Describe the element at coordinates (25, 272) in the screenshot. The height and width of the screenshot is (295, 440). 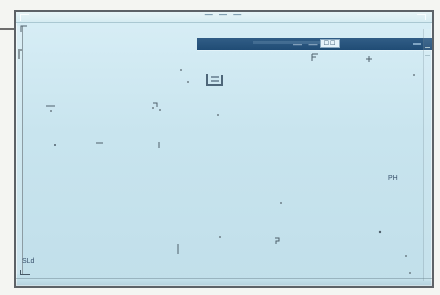
I see `bottom-left-mark` at that location.